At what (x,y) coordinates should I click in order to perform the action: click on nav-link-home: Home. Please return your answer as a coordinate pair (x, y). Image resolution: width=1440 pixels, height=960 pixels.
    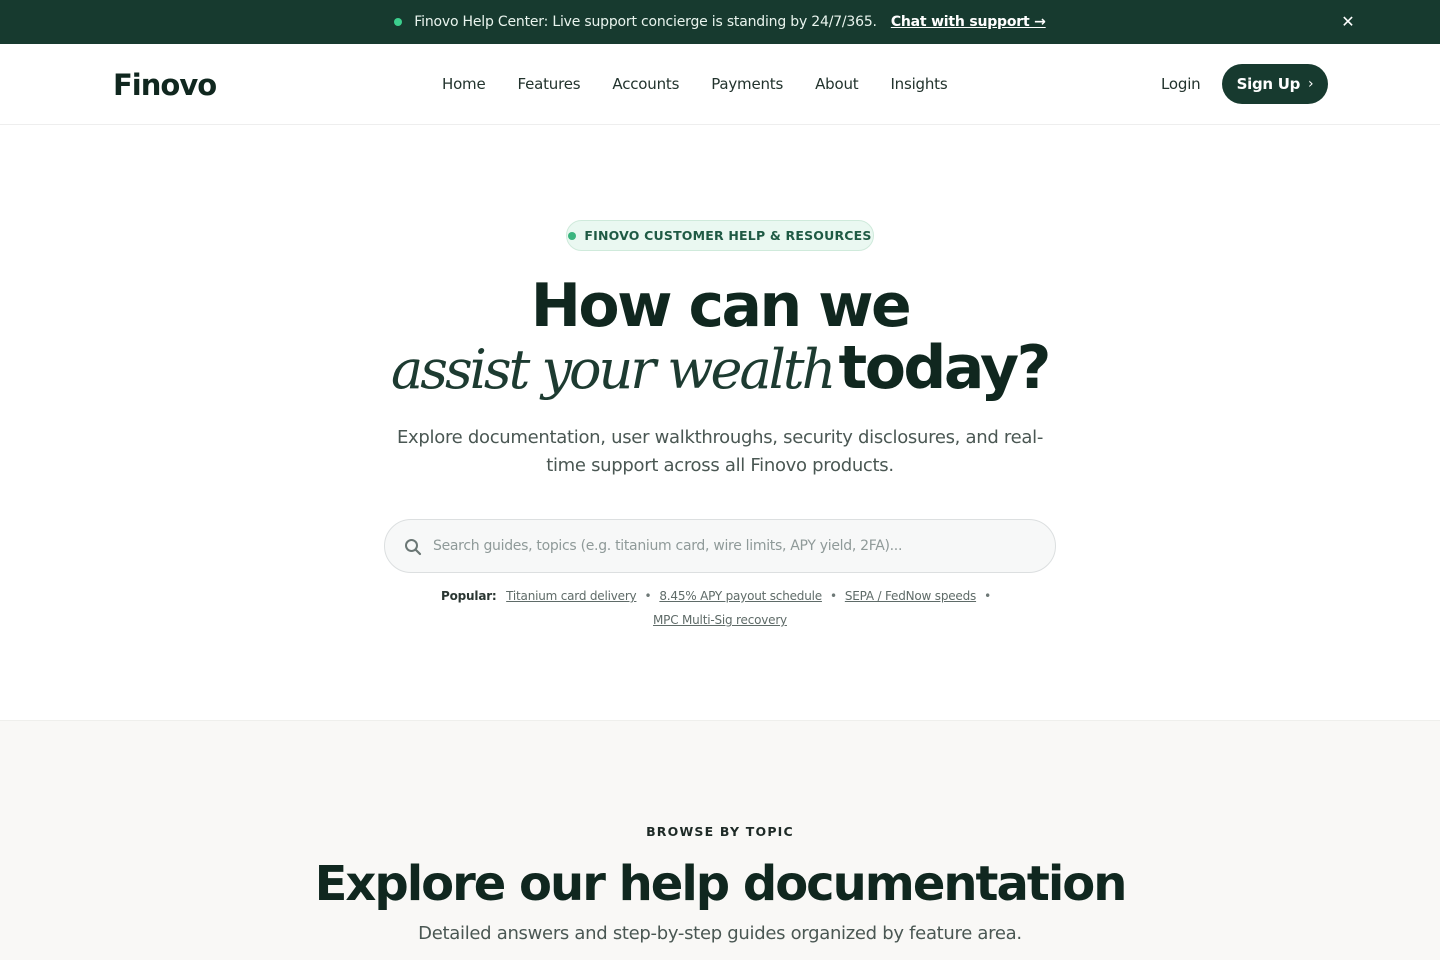
    Looking at the image, I should click on (464, 84).